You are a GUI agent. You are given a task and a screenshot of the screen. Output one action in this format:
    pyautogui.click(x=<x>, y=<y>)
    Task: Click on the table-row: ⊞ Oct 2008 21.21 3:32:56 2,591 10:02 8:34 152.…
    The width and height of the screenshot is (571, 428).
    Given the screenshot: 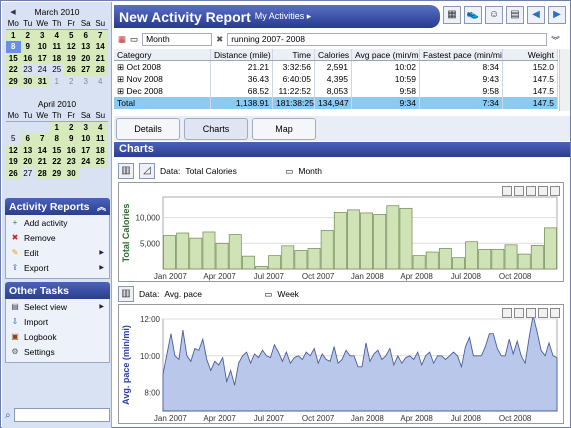 What is the action you would take?
    pyautogui.click(x=336, y=67)
    